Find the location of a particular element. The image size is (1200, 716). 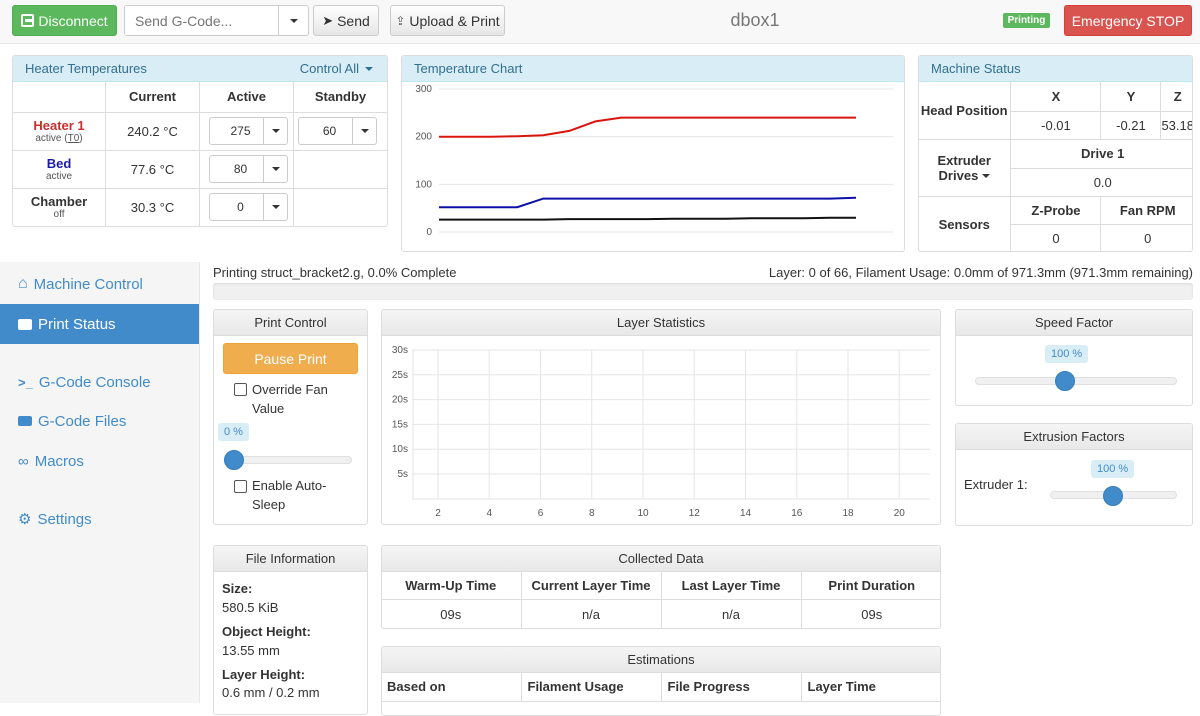

layer-xtick-label: 4 is located at coordinates (489, 513).